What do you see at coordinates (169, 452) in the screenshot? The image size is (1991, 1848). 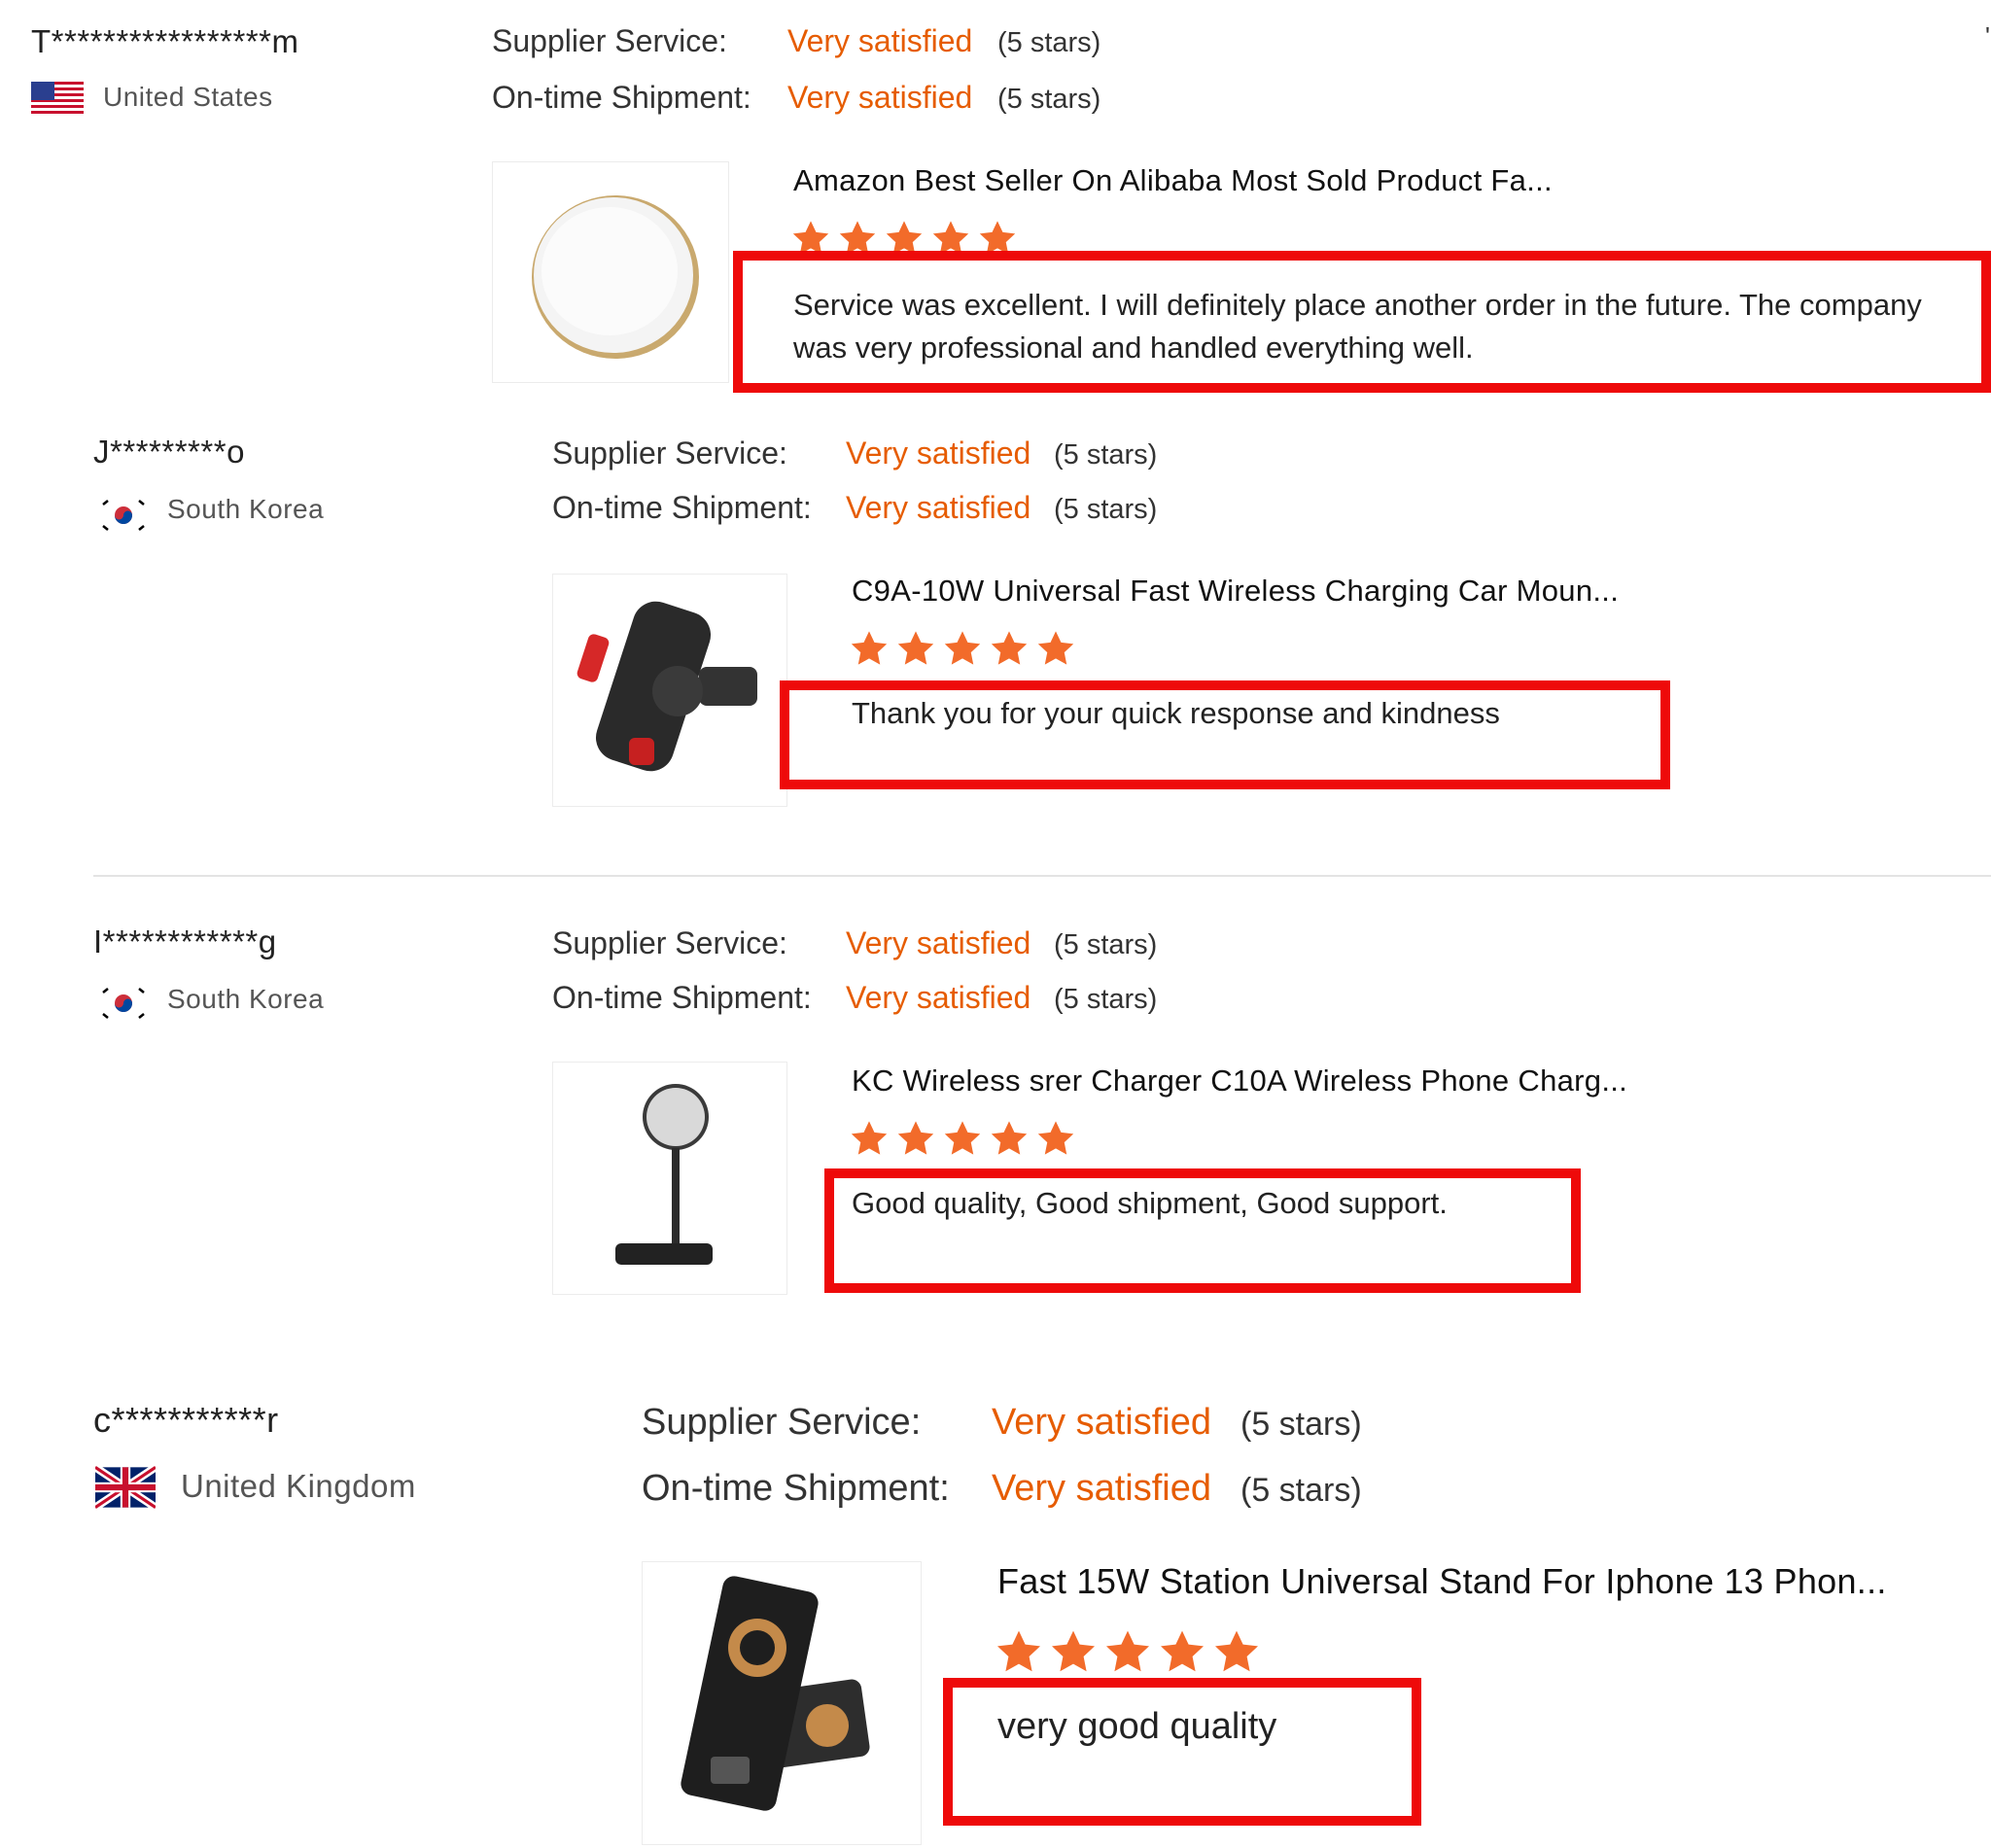 I see `reviewer-name: J*********o` at bounding box center [169, 452].